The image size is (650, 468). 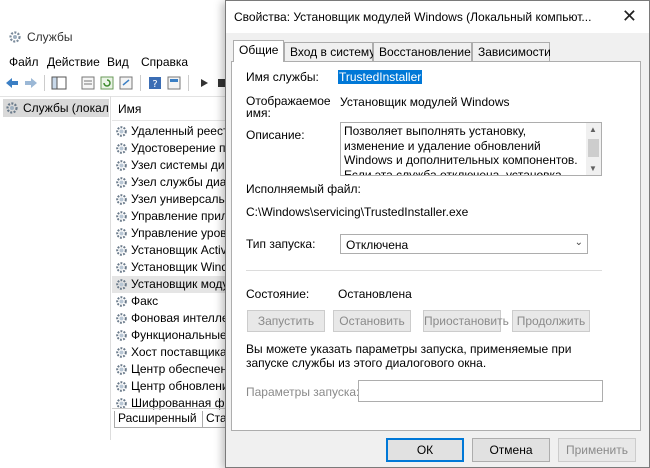 What do you see at coordinates (12, 83) in the screenshot?
I see `back-arrow-icon` at bounding box center [12, 83].